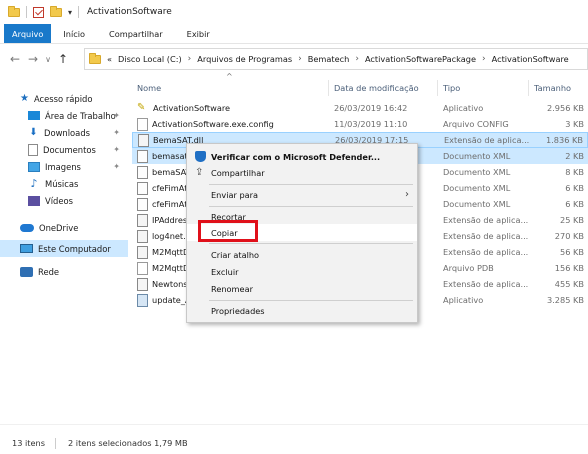 The image size is (588, 454). Describe the element at coordinates (129, 12) in the screenshot. I see `window-title: ActivationSoftware` at that location.